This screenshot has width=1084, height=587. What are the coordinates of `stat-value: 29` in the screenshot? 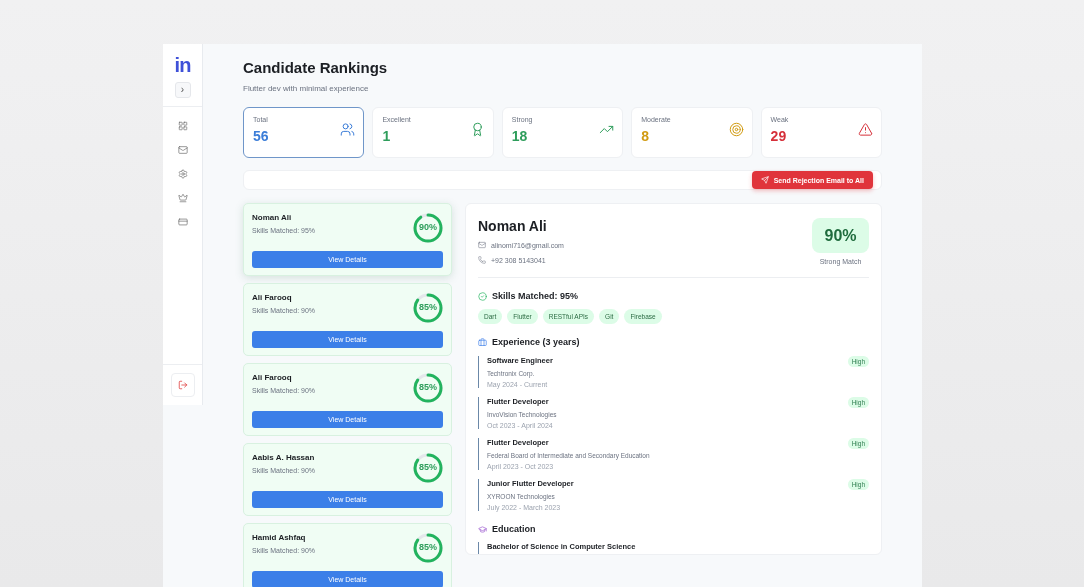 It's located at (779, 136).